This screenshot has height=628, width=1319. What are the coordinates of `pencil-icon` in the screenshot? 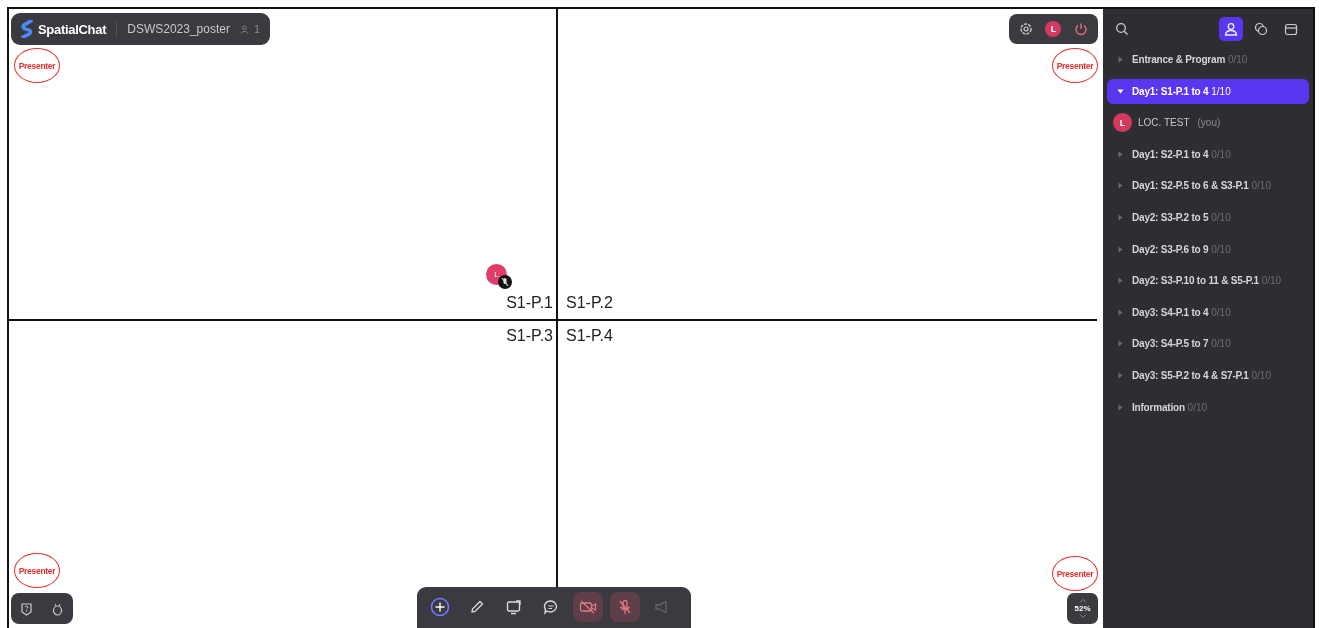 It's located at (477, 607).